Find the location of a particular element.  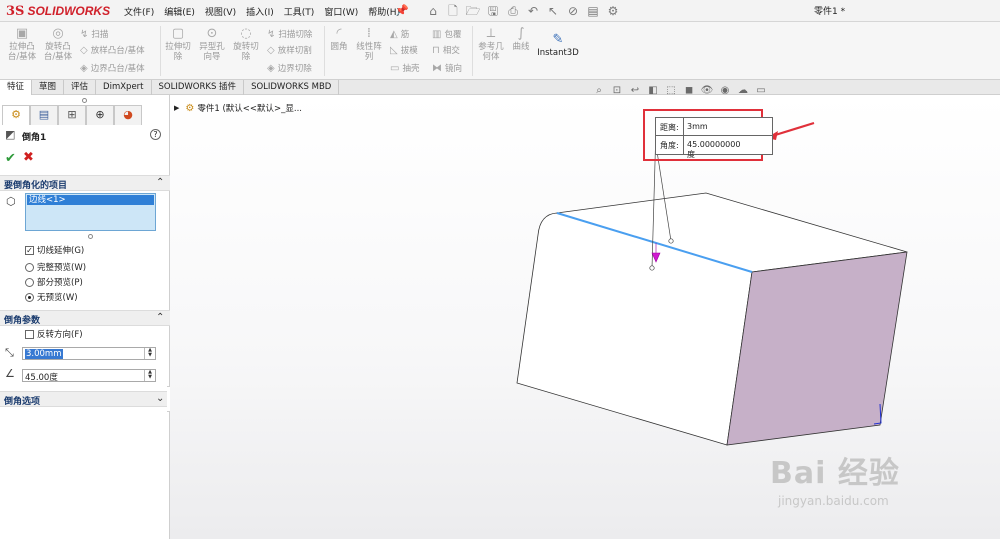

watermark-url: jingyan.baidu.com is located at coordinates (833, 501).